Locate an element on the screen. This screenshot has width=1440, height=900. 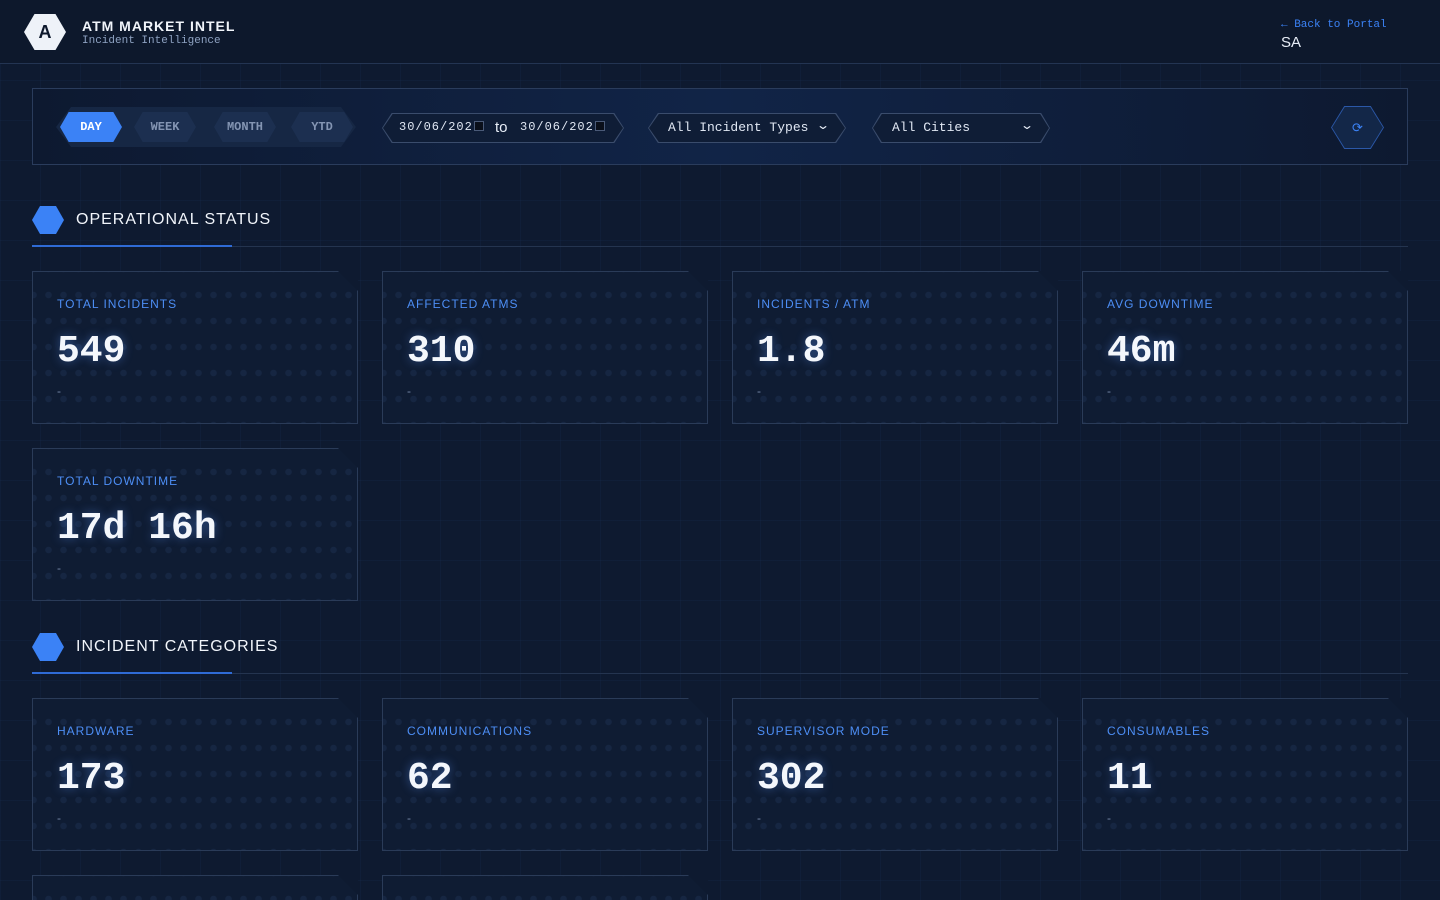
kpi-value: 17d 16h is located at coordinates (137, 528).